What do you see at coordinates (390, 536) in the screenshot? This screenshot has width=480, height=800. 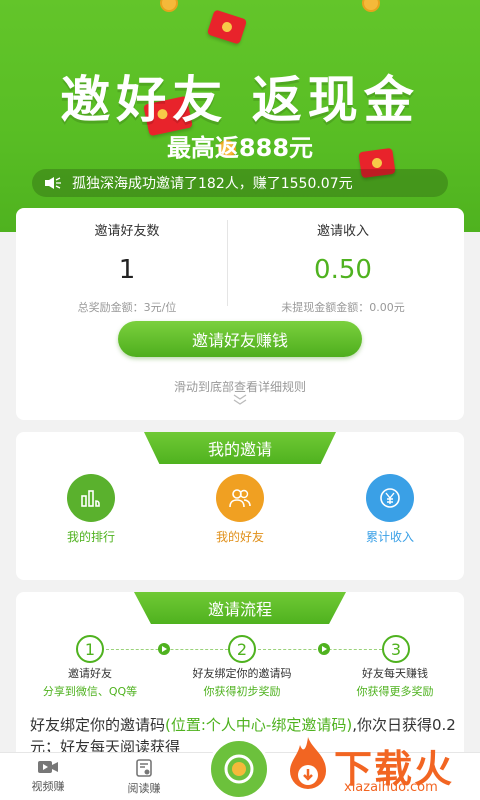 I see `total-income-label: 累计收入` at bounding box center [390, 536].